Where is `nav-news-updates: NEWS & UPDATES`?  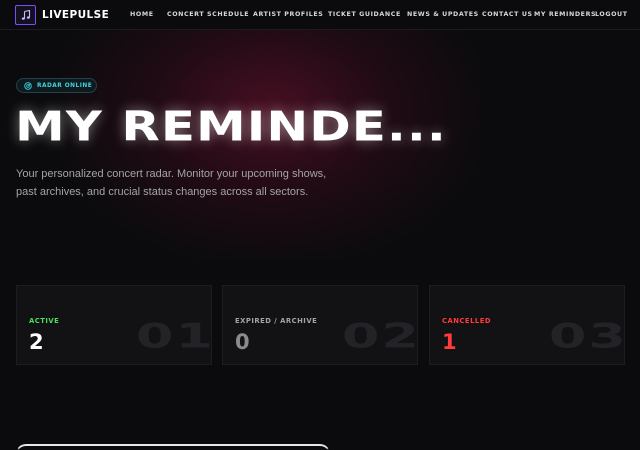 nav-news-updates: NEWS & UPDATES is located at coordinates (443, 14).